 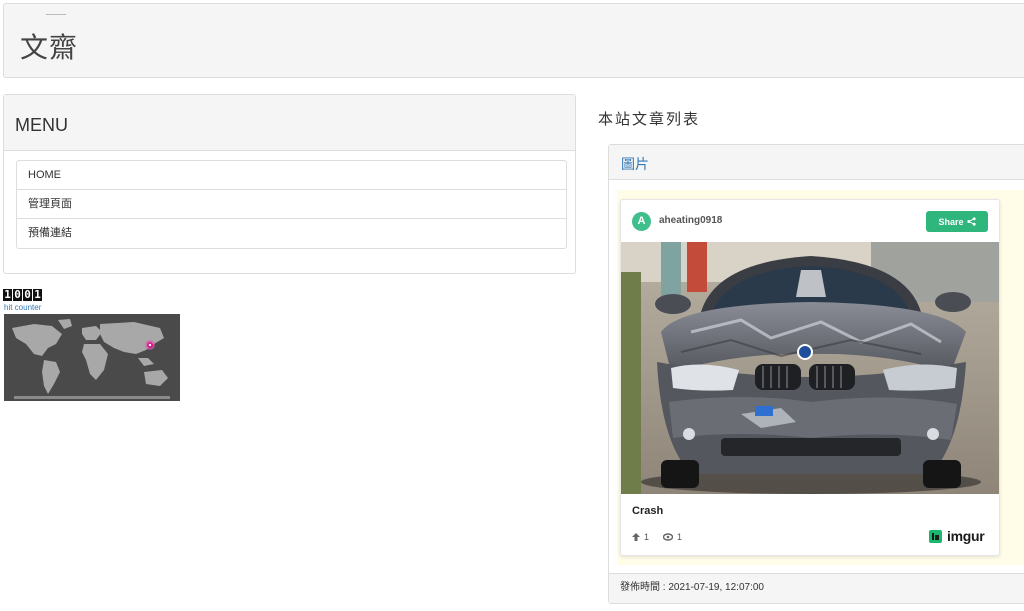 I want to click on menu-heading: MENU, so click(x=289, y=123).